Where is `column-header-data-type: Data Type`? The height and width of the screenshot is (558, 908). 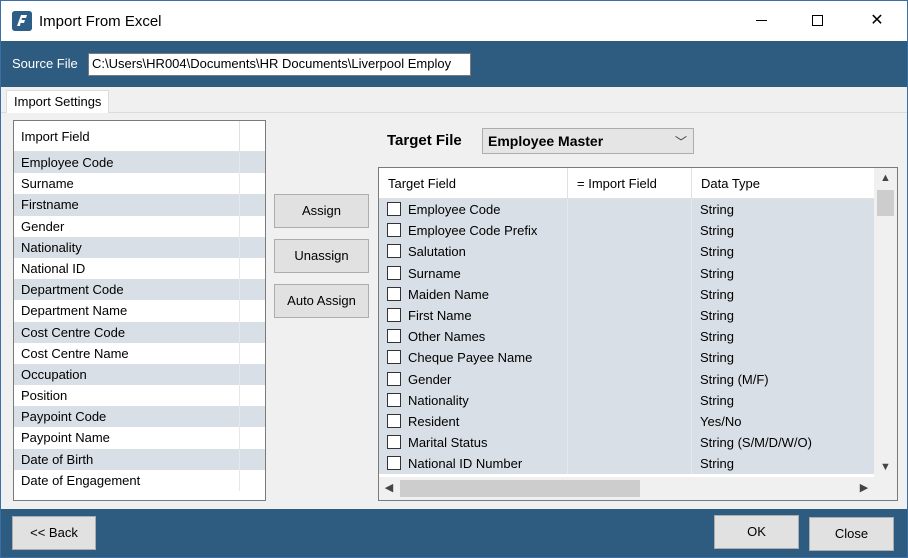
column-header-data-type: Data Type is located at coordinates (783, 183).